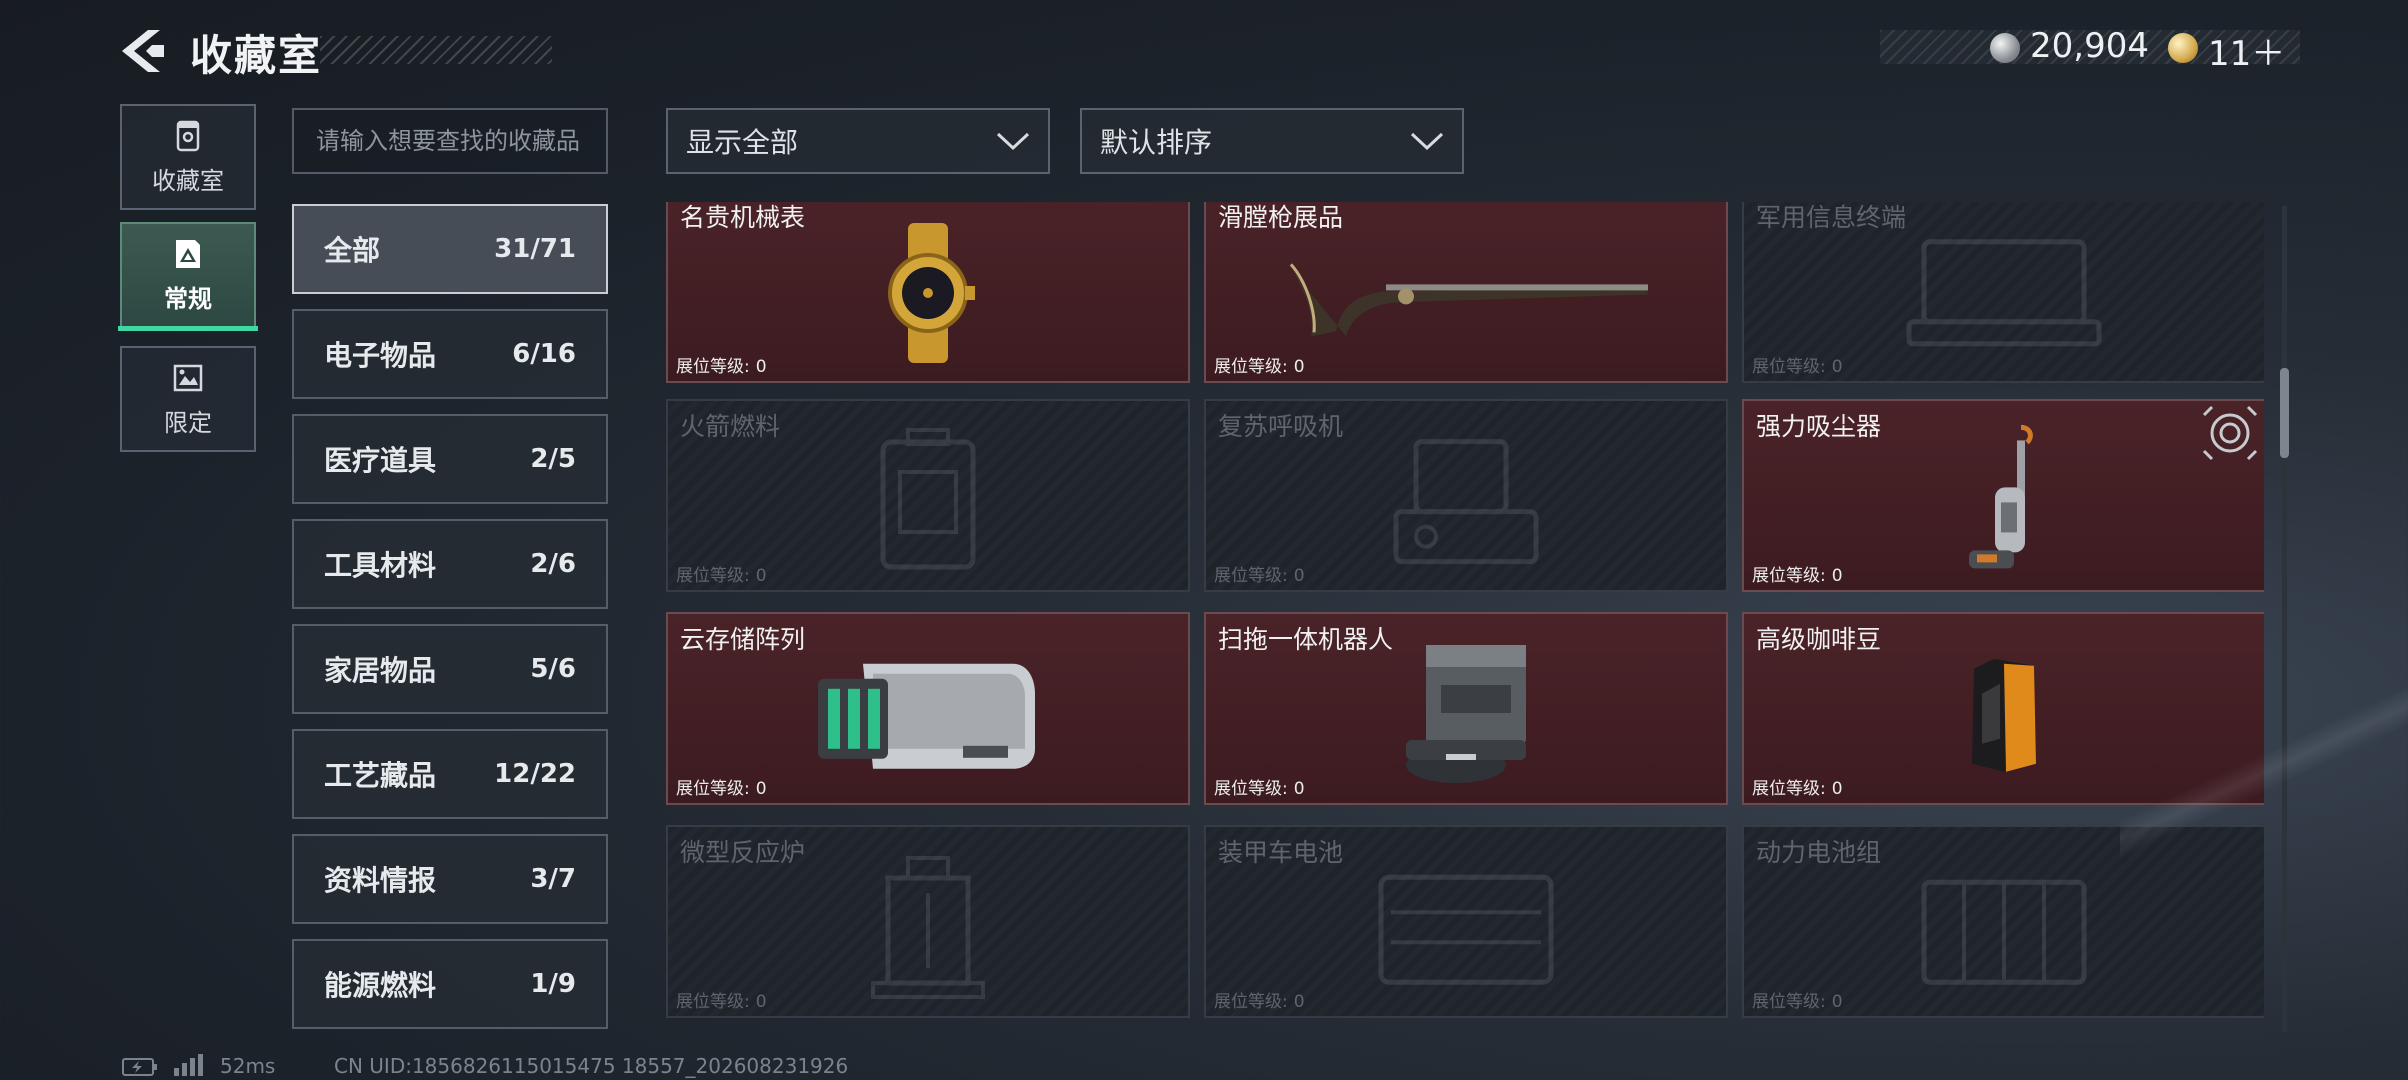 The image size is (2408, 1080). I want to click on category-count: 6/16, so click(544, 354).